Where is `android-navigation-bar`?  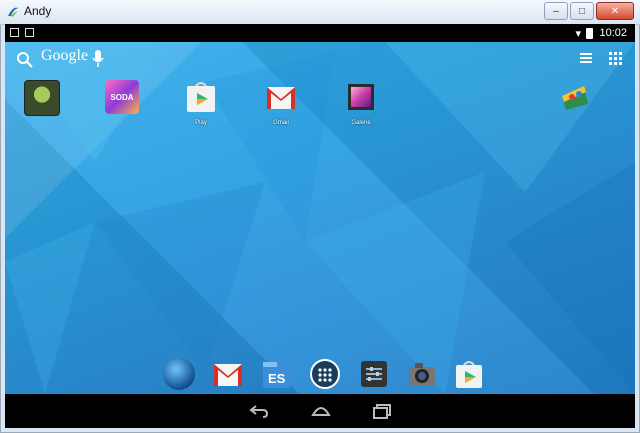 android-navigation-bar is located at coordinates (320, 411).